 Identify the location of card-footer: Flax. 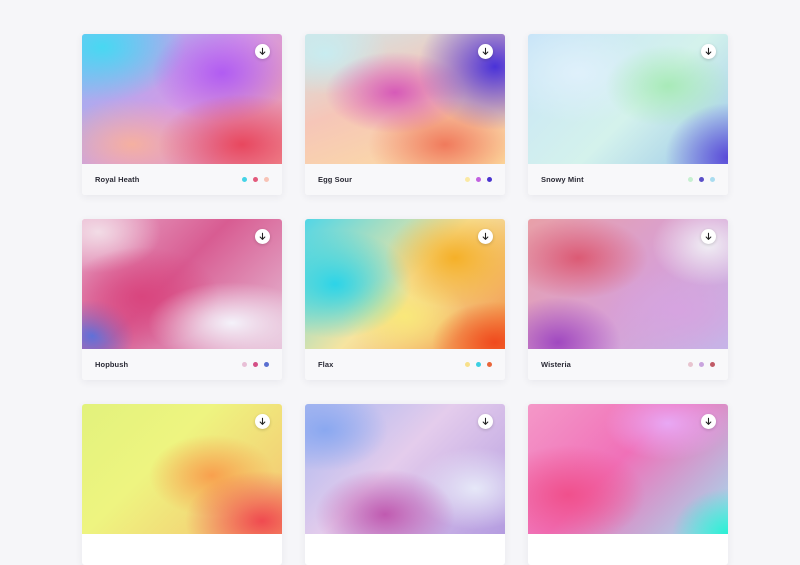
(405, 364).